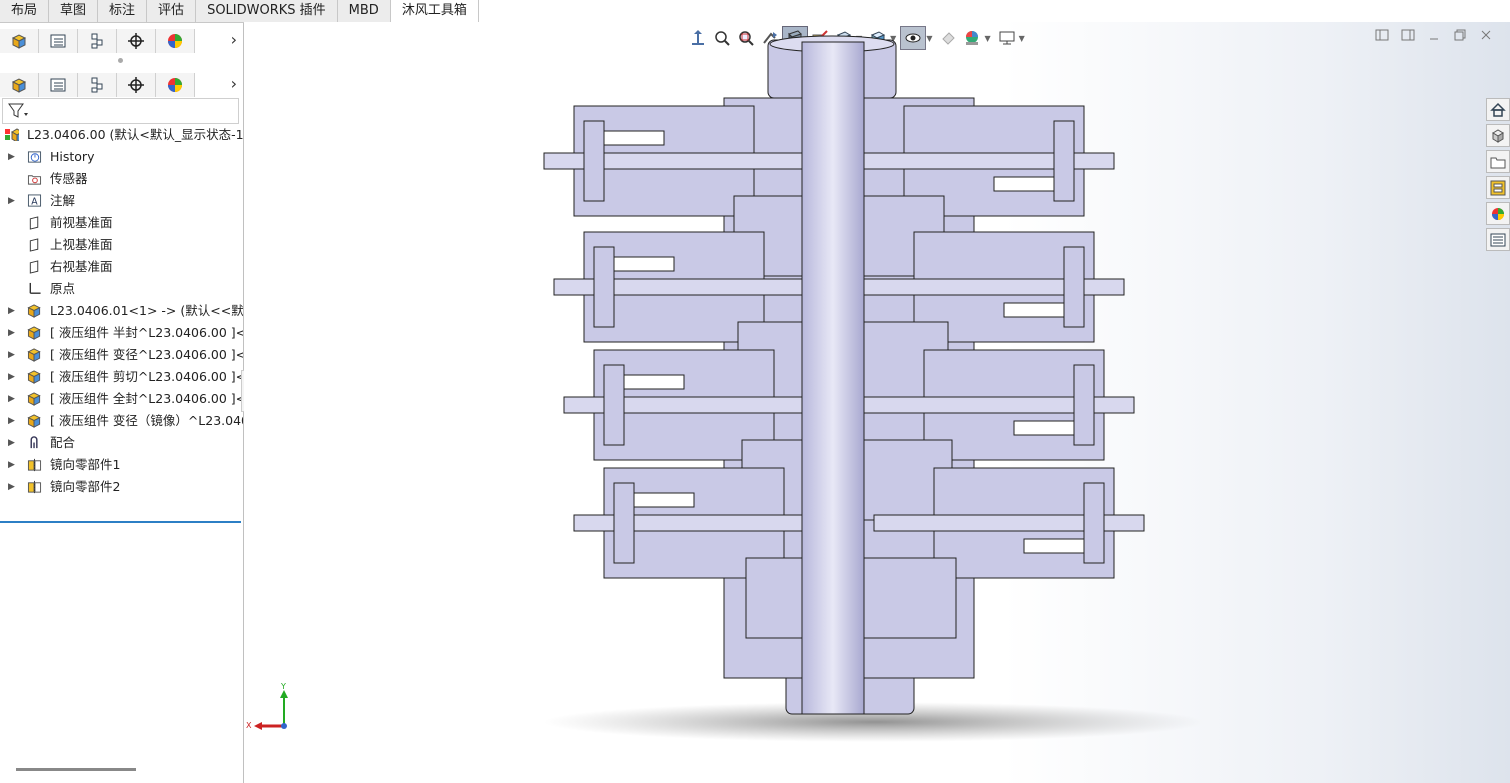  Describe the element at coordinates (120, 522) in the screenshot. I see `tree-bottom-divider` at that location.